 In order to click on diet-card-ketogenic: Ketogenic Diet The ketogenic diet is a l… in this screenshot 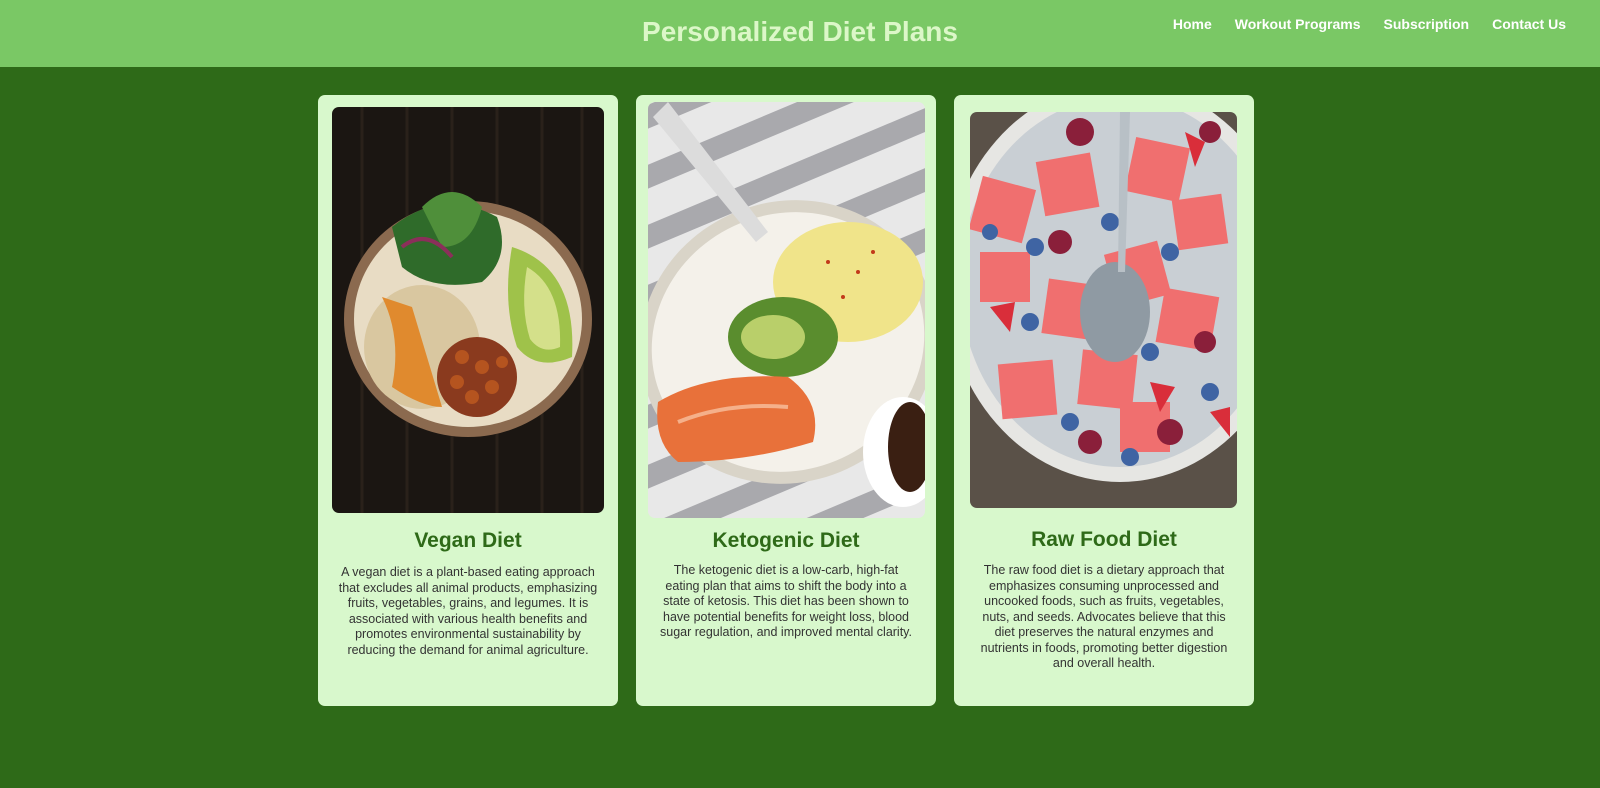, I will do `click(786, 400)`.